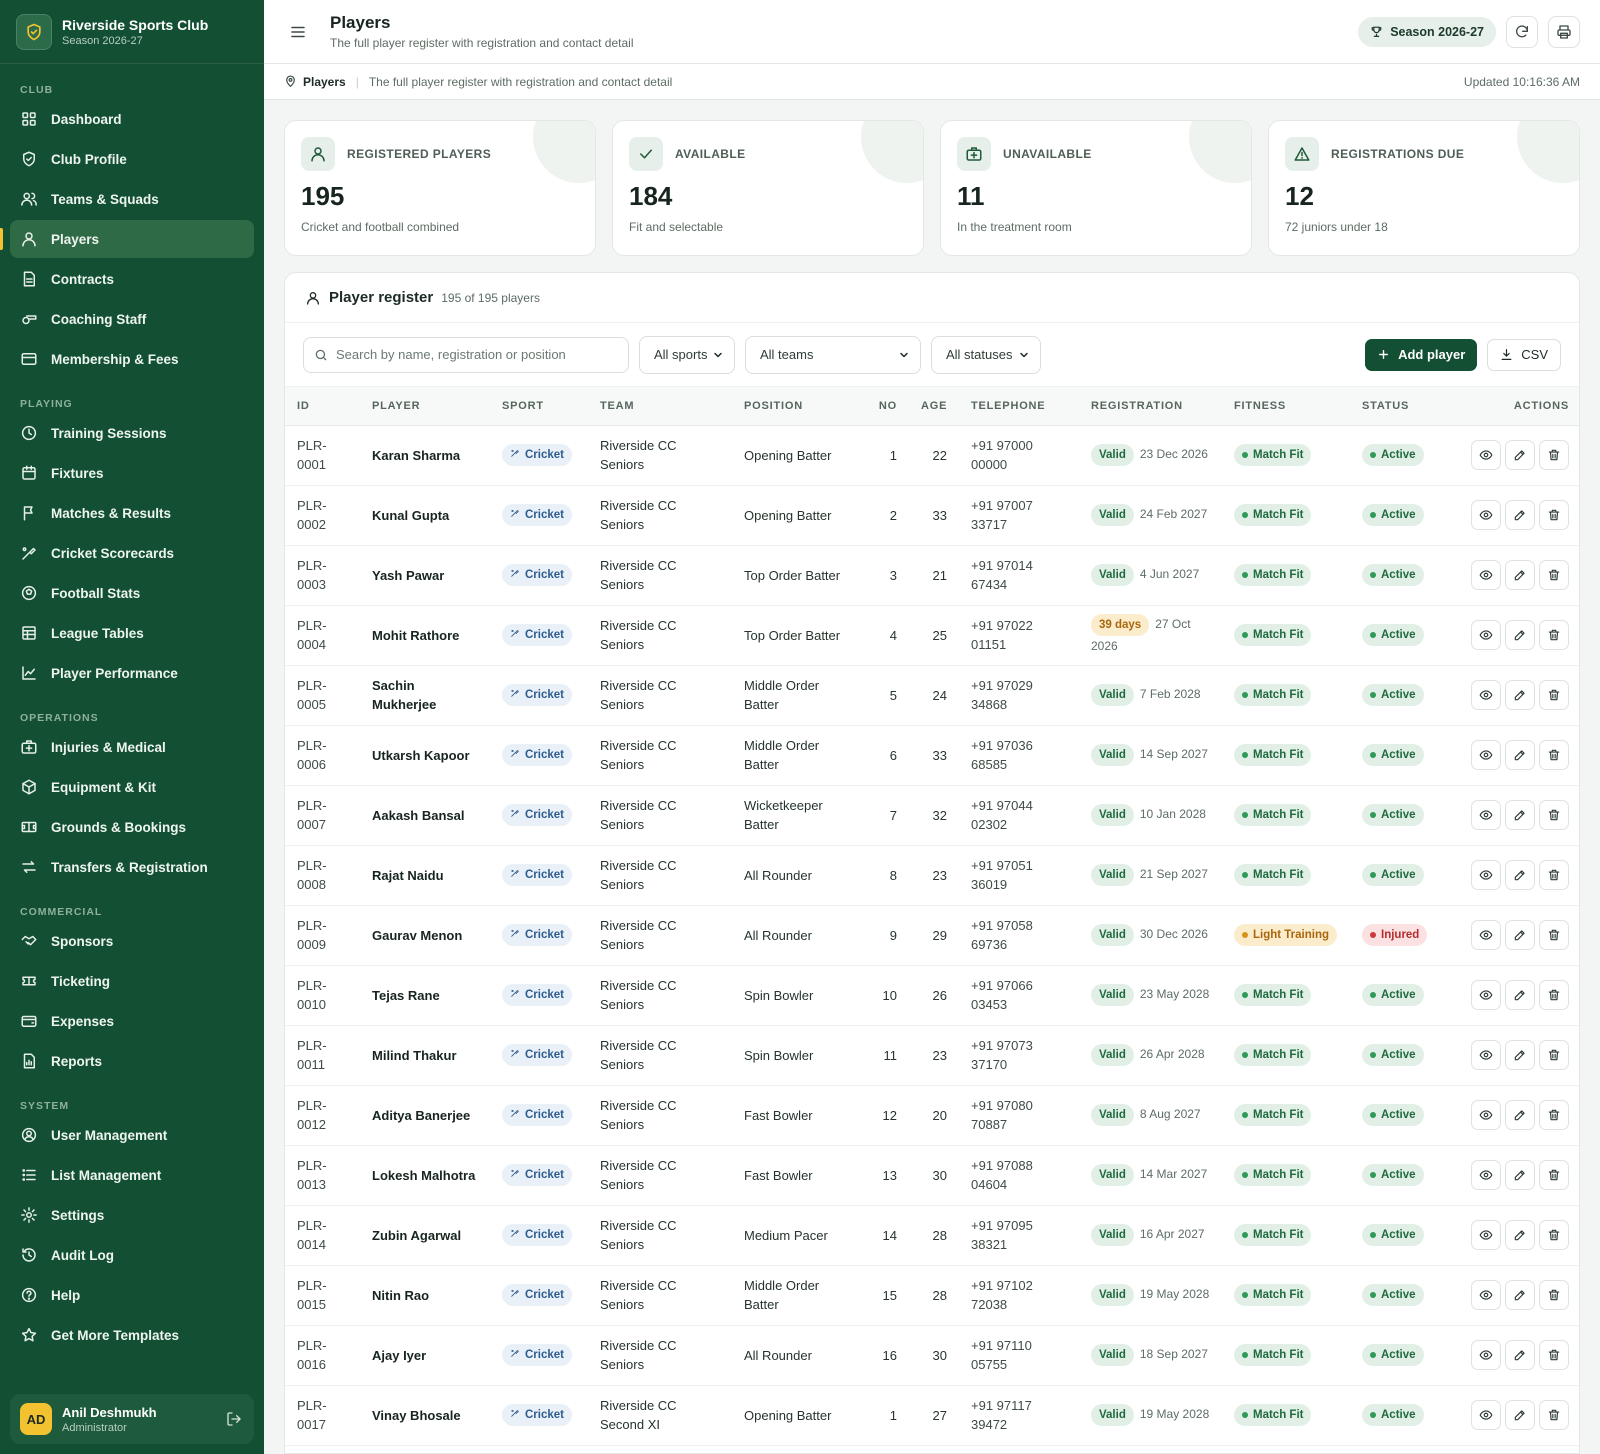 Image resolution: width=1600 pixels, height=1454 pixels. I want to click on csv-export-button: CSV, so click(1524, 354).